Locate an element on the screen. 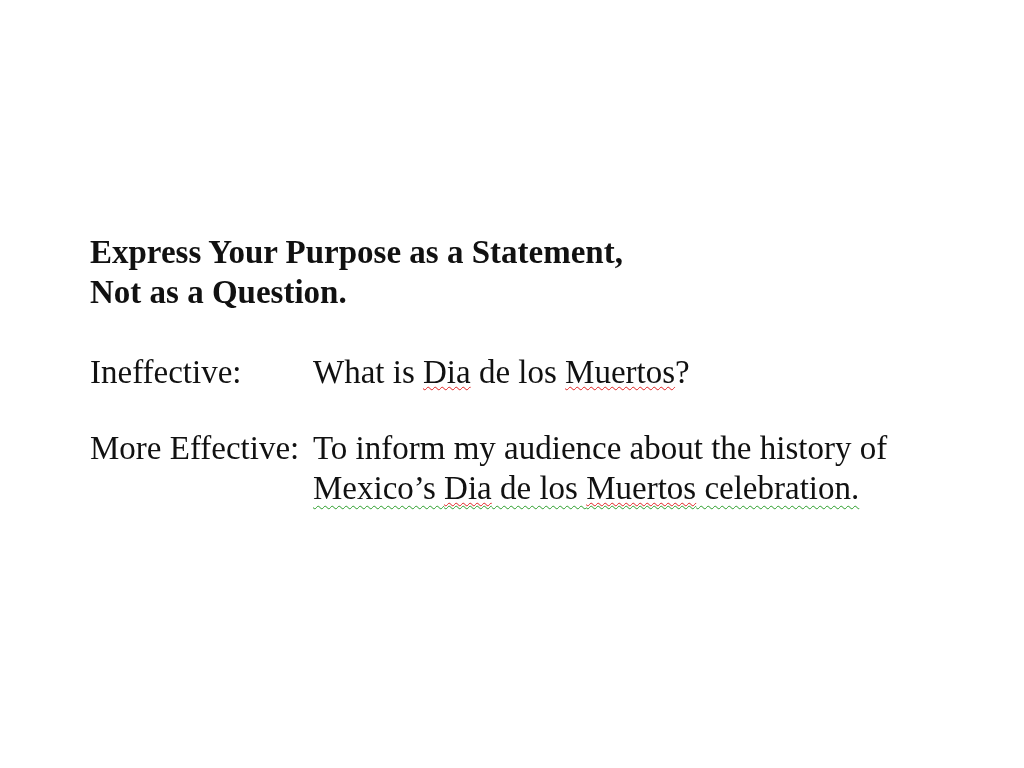 The height and width of the screenshot is (768, 1024). example-text: Mexico’s Dia de los Muertos celebration. is located at coordinates (587, 488).